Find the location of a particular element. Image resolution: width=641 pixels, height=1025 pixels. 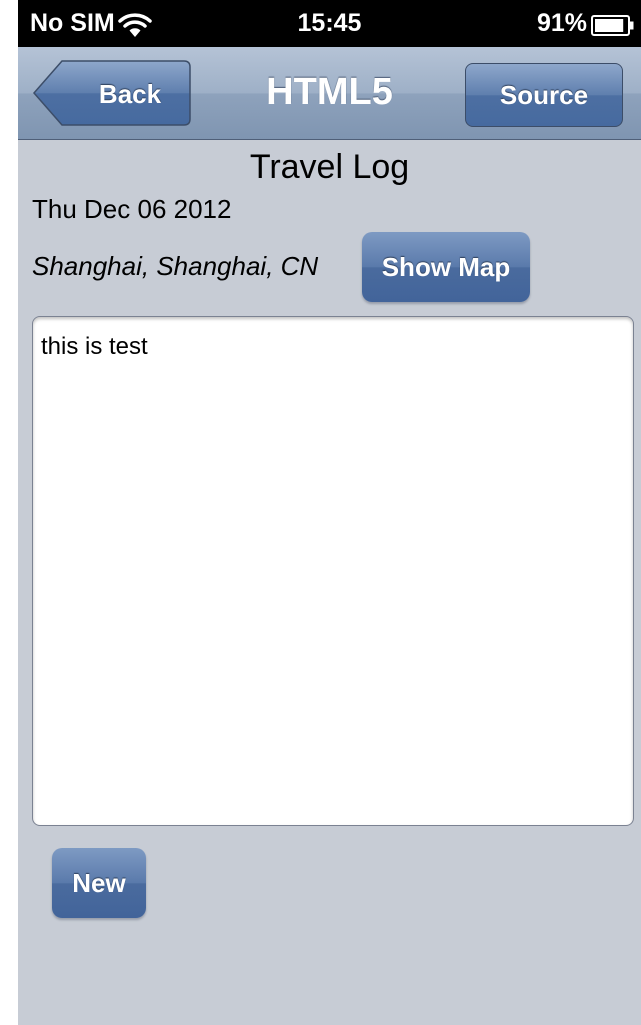

source-button: Source is located at coordinates (544, 95).